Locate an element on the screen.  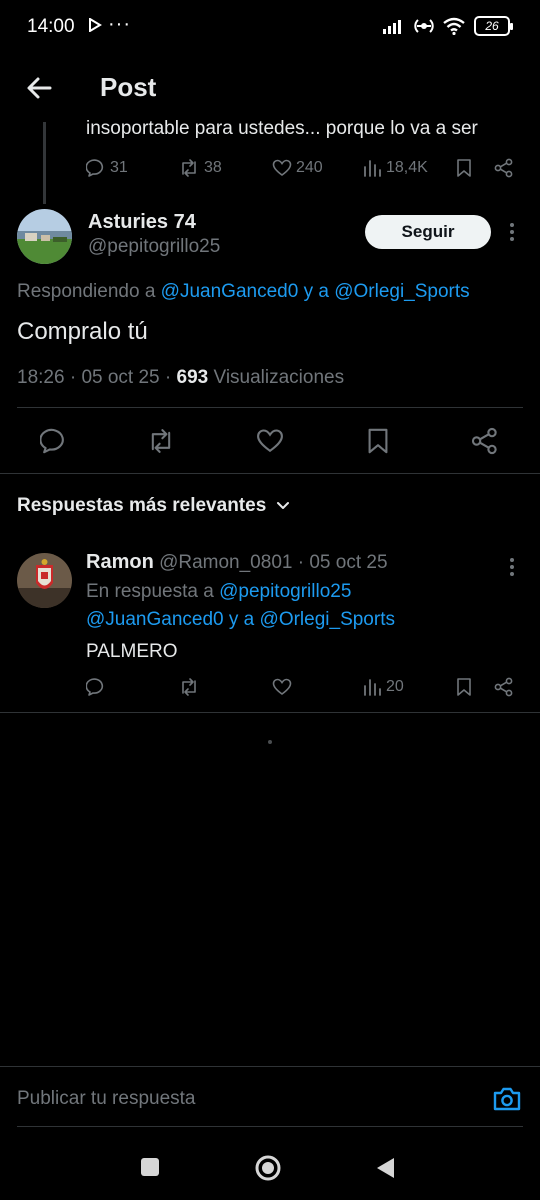
replies-sort-dropdown: Respuestas más relevantes is located at coordinates (154, 506).